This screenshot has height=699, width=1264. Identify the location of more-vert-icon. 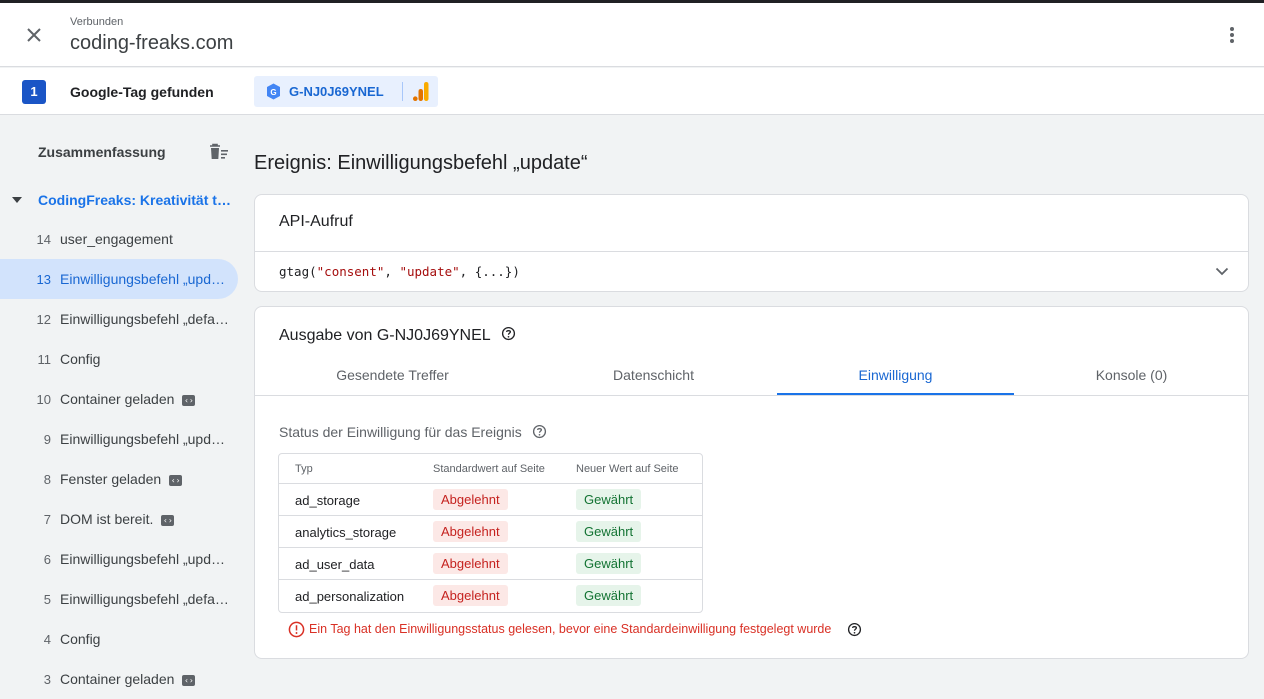
(1232, 35).